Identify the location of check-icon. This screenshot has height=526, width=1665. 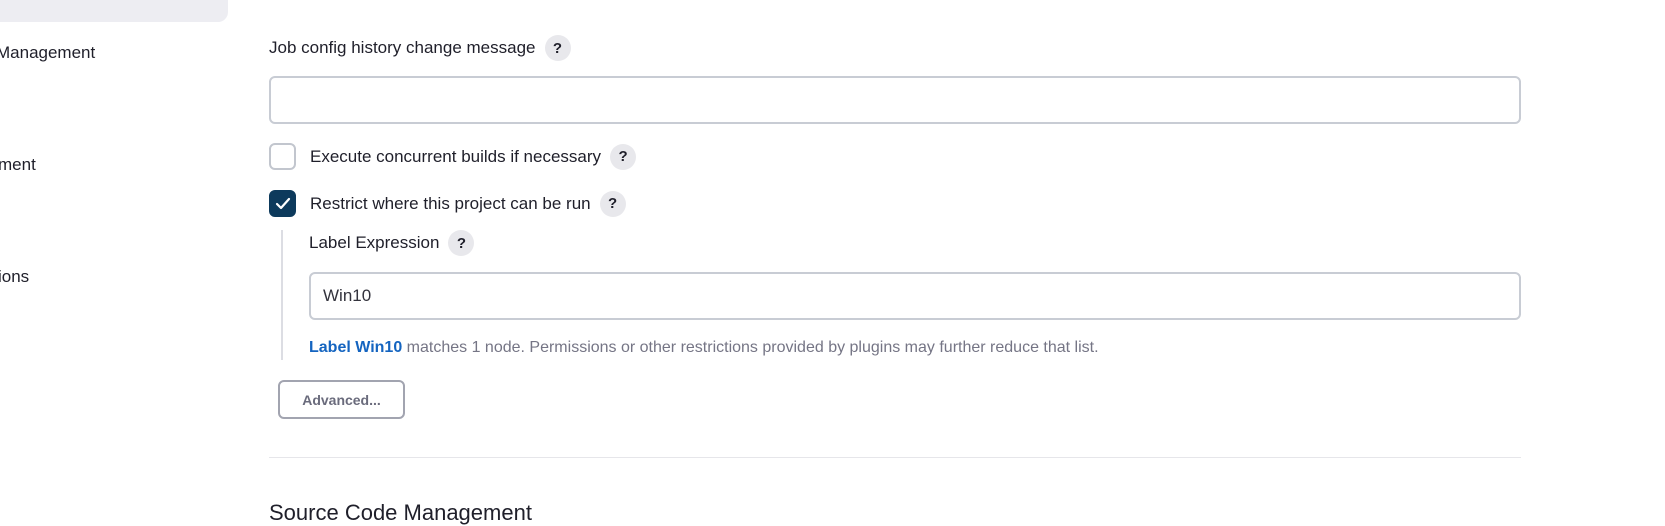
(282, 203).